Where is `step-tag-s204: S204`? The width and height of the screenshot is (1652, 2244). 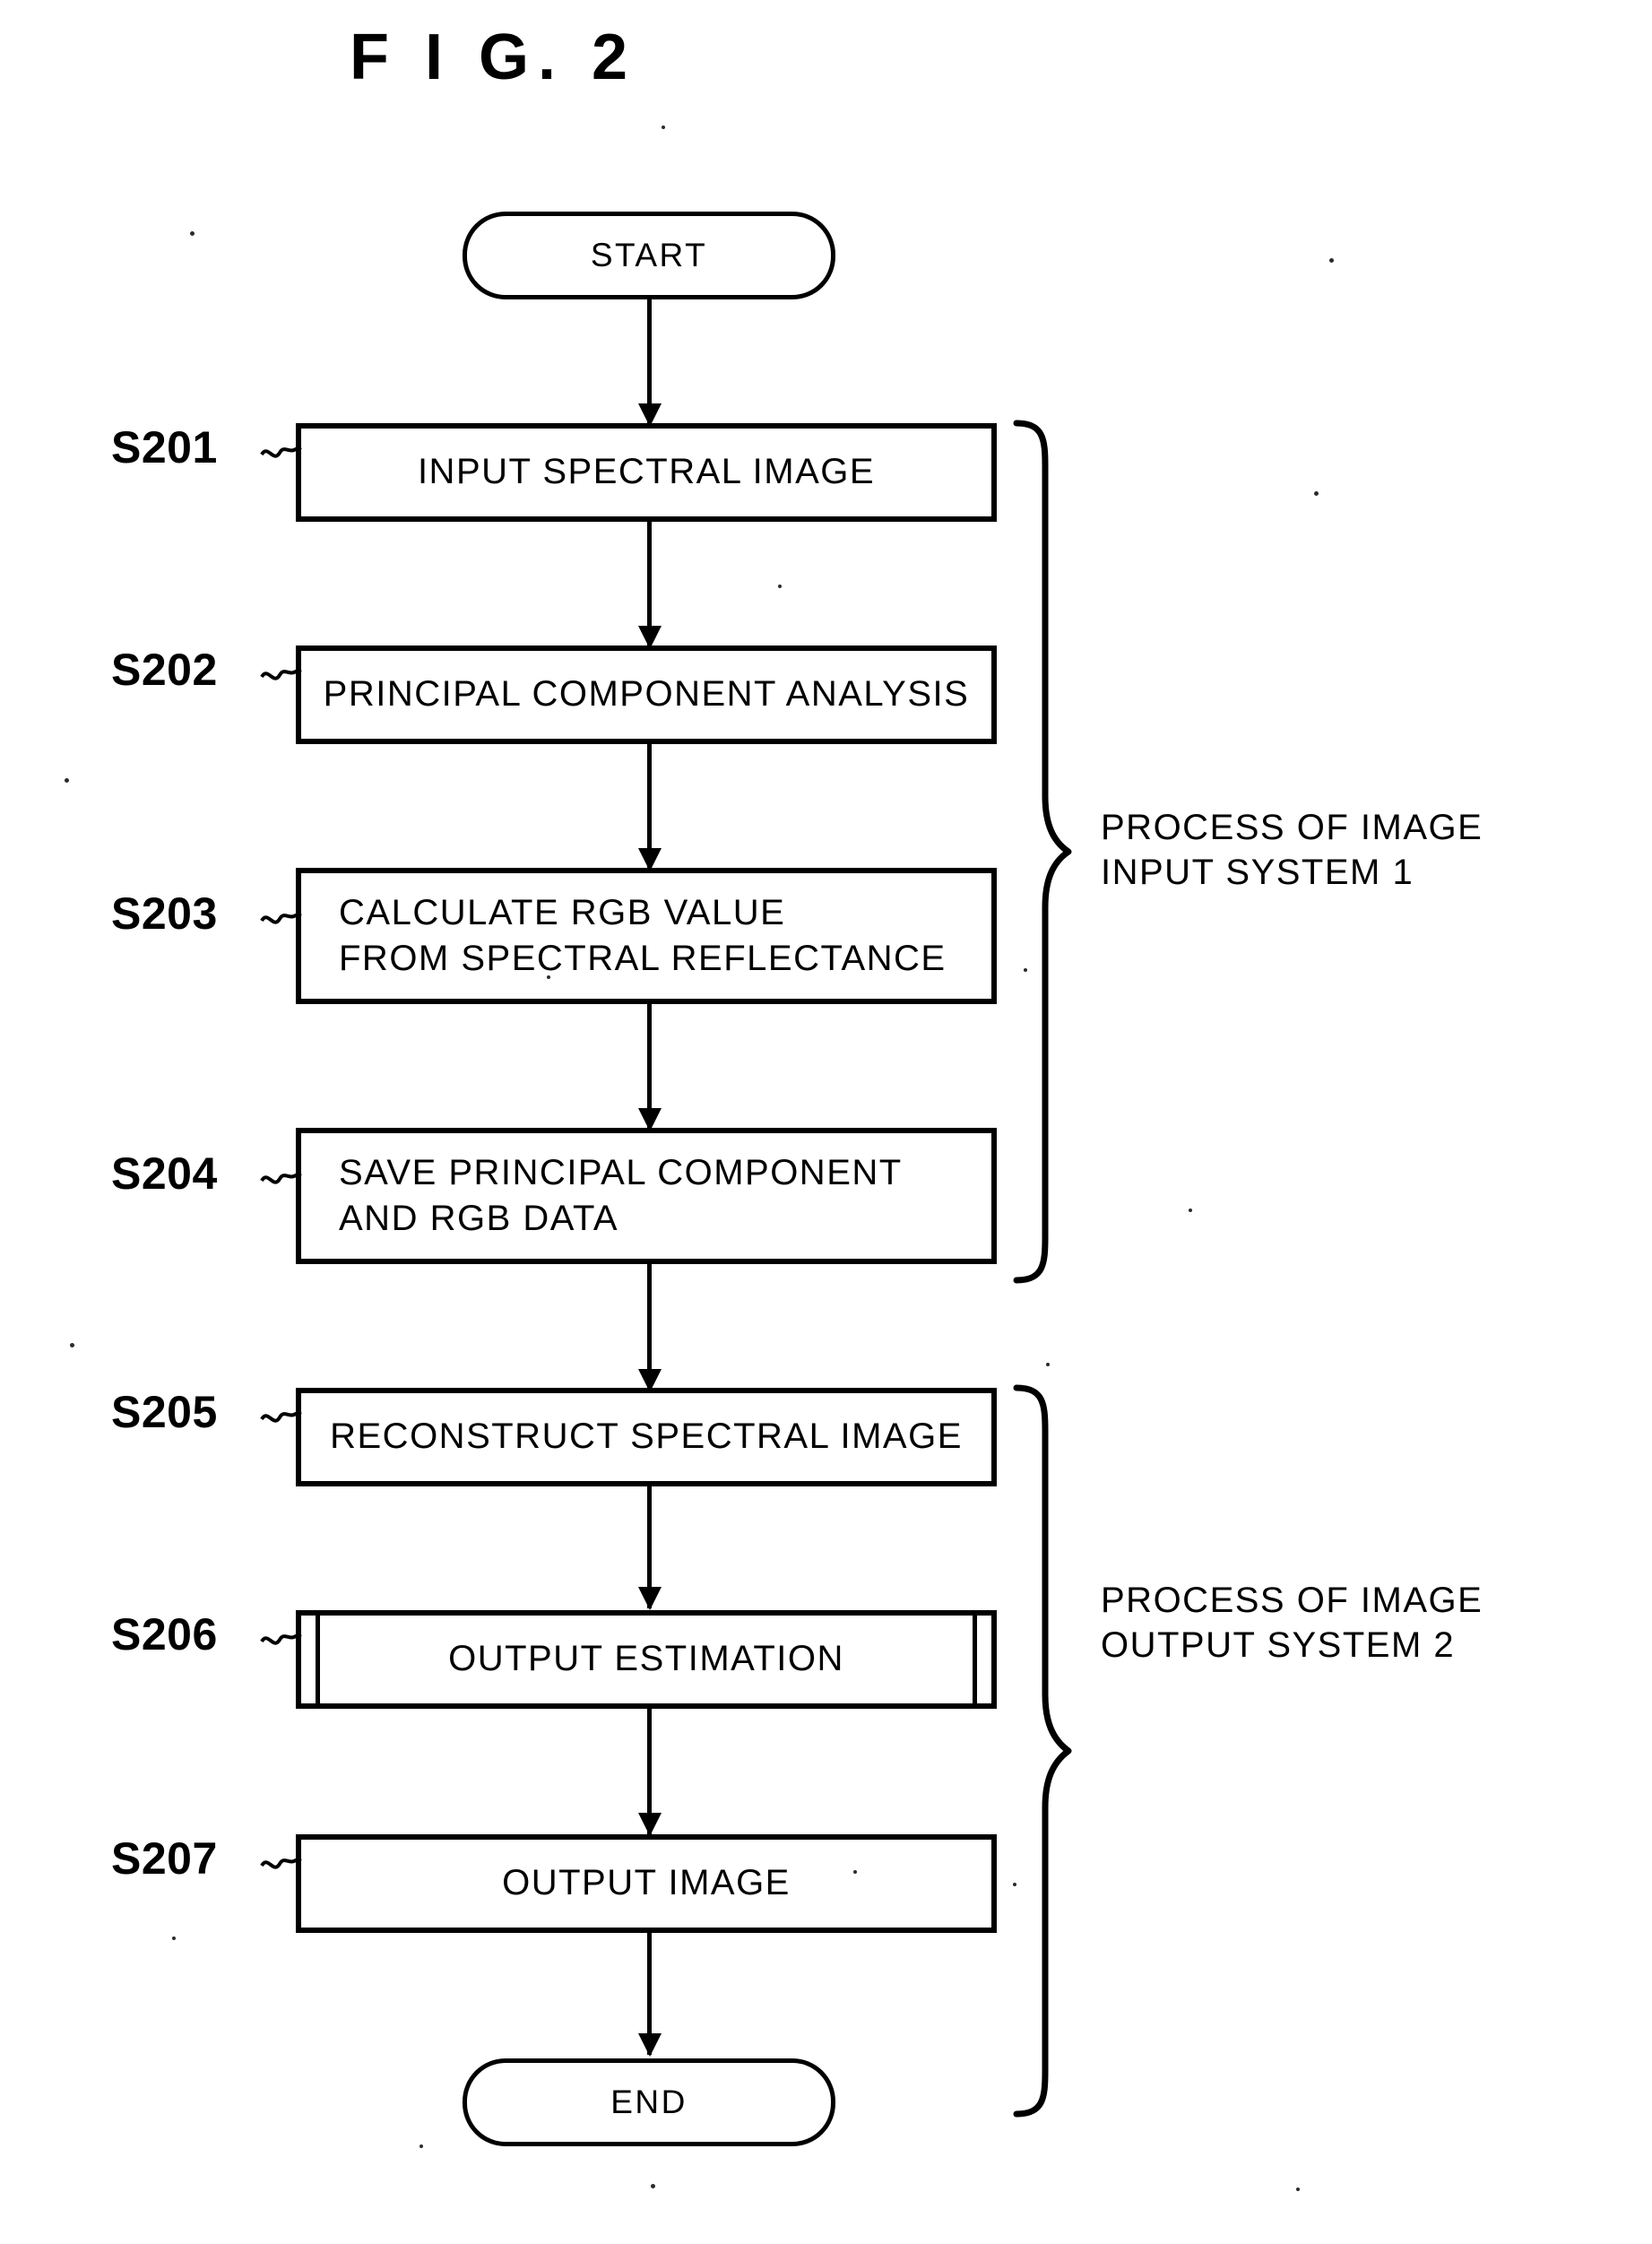 step-tag-s204: S204 is located at coordinates (164, 1173).